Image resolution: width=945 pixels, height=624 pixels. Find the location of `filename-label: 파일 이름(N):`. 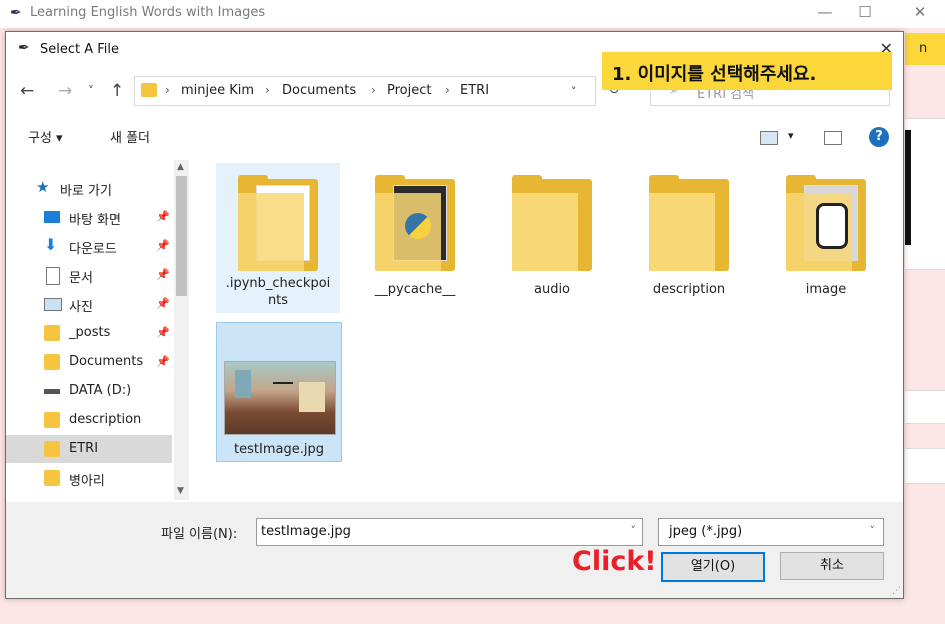

filename-label: 파일 이름(N): is located at coordinates (199, 534).